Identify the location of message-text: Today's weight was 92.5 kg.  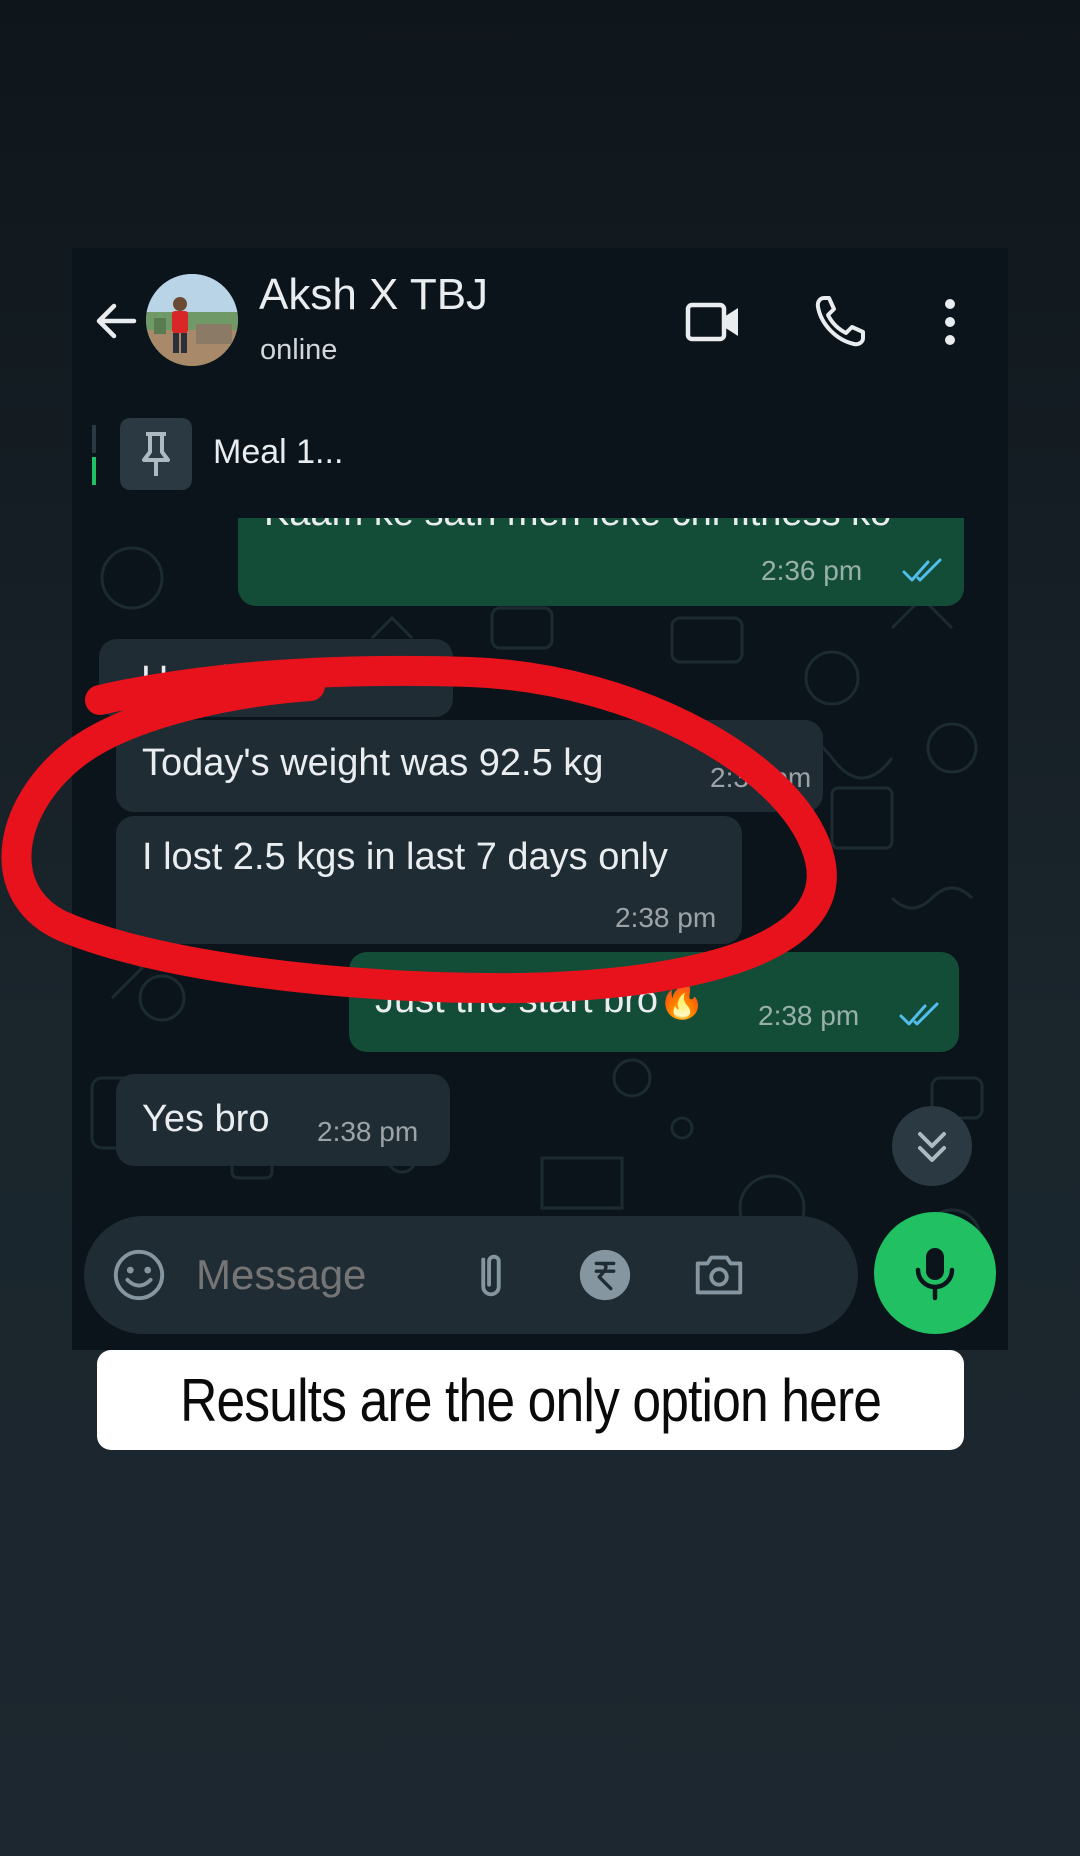
(373, 763).